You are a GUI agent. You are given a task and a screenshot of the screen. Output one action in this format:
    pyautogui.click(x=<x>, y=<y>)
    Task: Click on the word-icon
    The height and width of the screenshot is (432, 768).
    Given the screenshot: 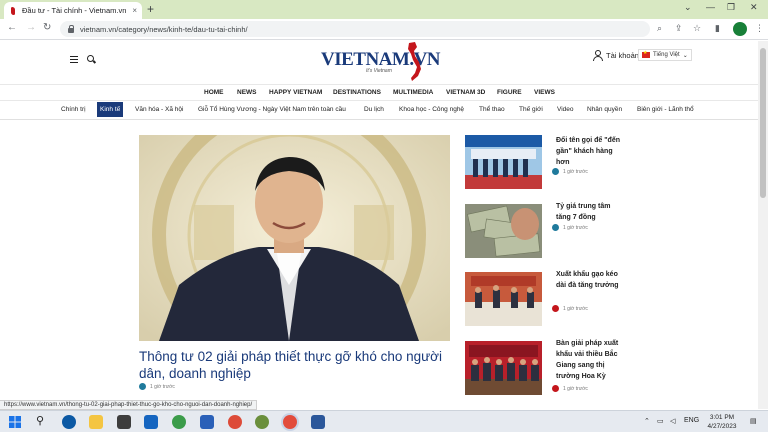 What is the action you would take?
    pyautogui.click(x=318, y=422)
    